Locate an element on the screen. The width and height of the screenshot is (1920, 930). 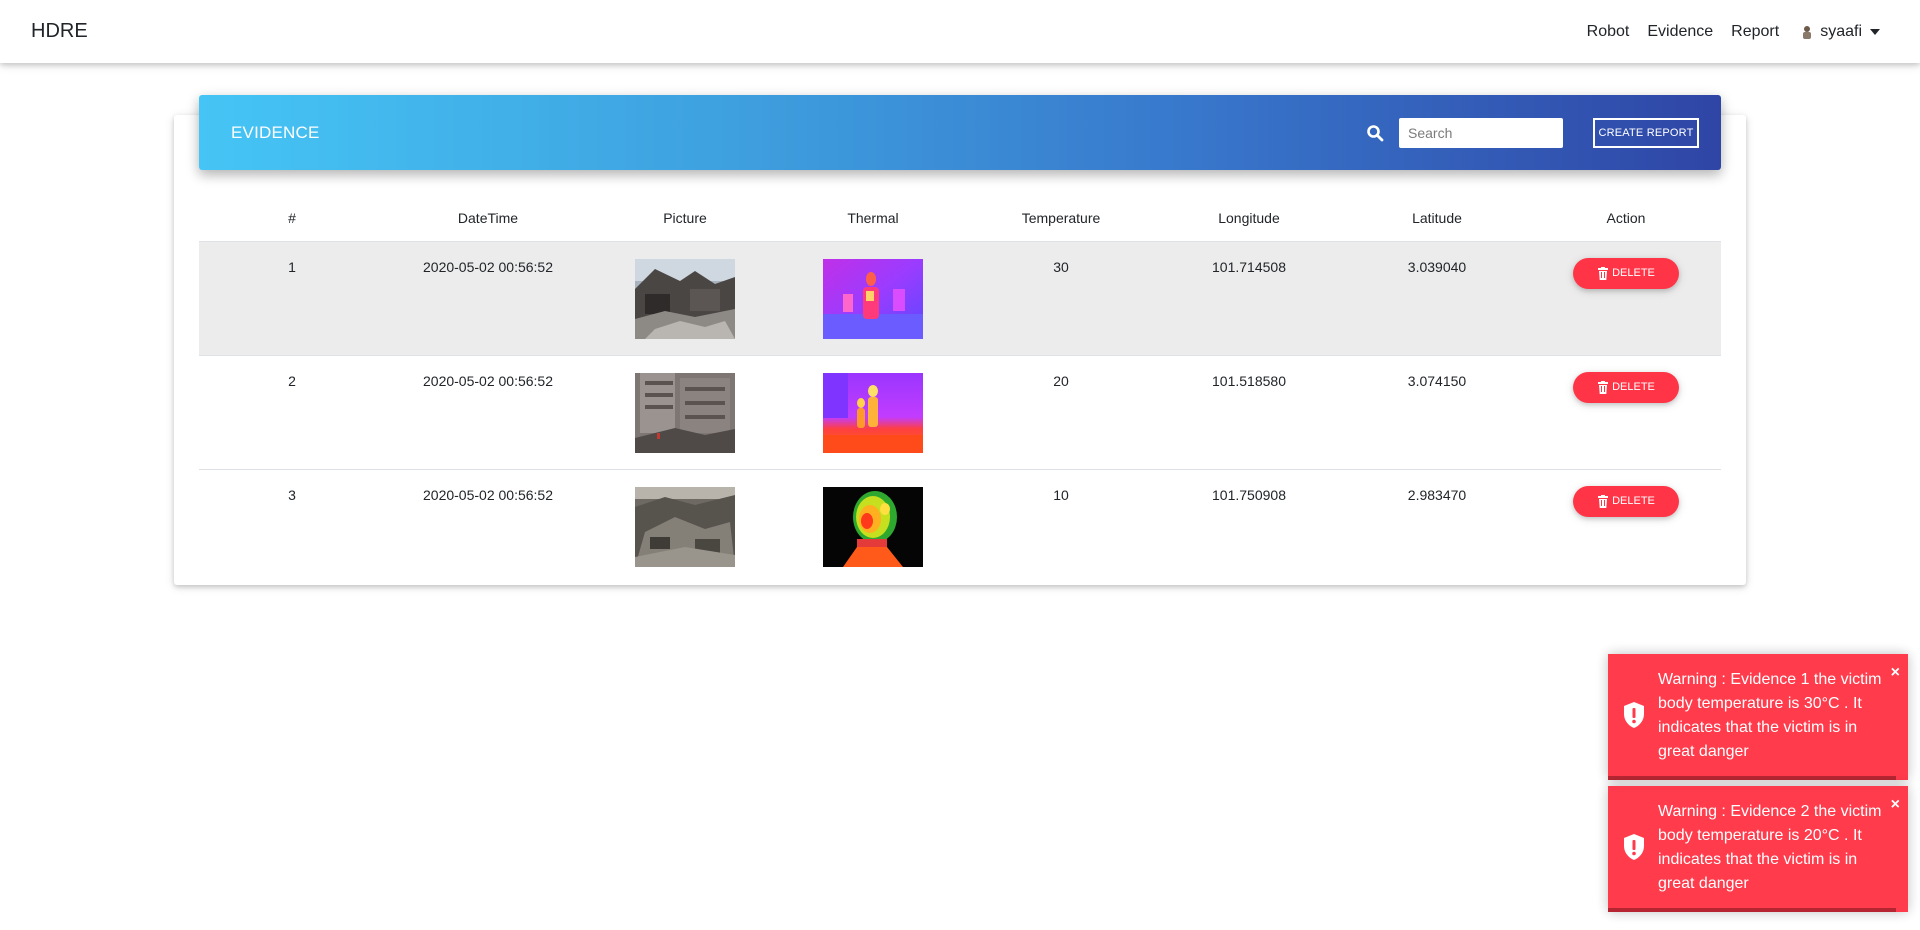
search-input is located at coordinates (1481, 132).